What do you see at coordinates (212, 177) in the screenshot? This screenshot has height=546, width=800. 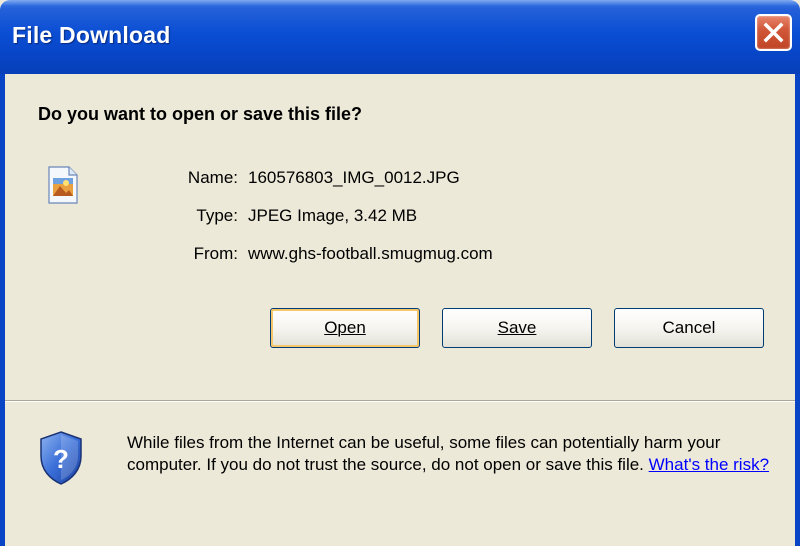 I see `name-label: Name:` at bounding box center [212, 177].